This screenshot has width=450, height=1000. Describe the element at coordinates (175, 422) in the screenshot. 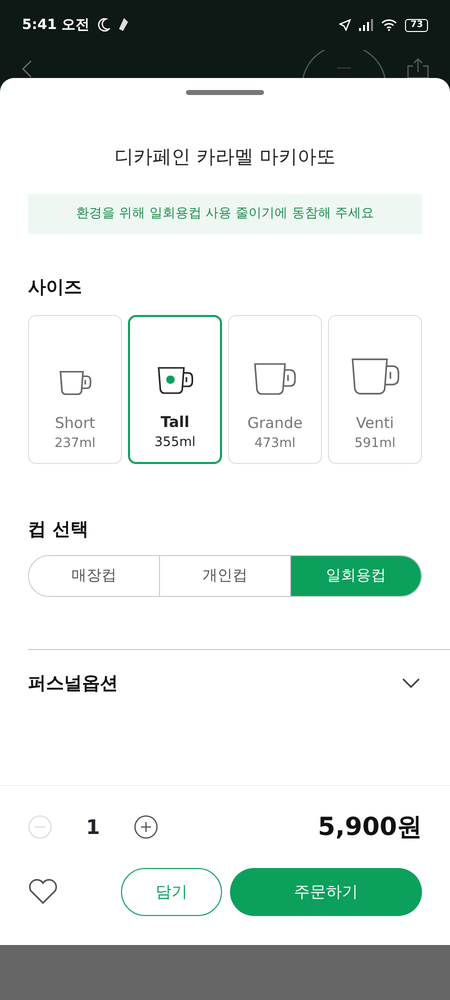

I see `size-name: Tall` at that location.